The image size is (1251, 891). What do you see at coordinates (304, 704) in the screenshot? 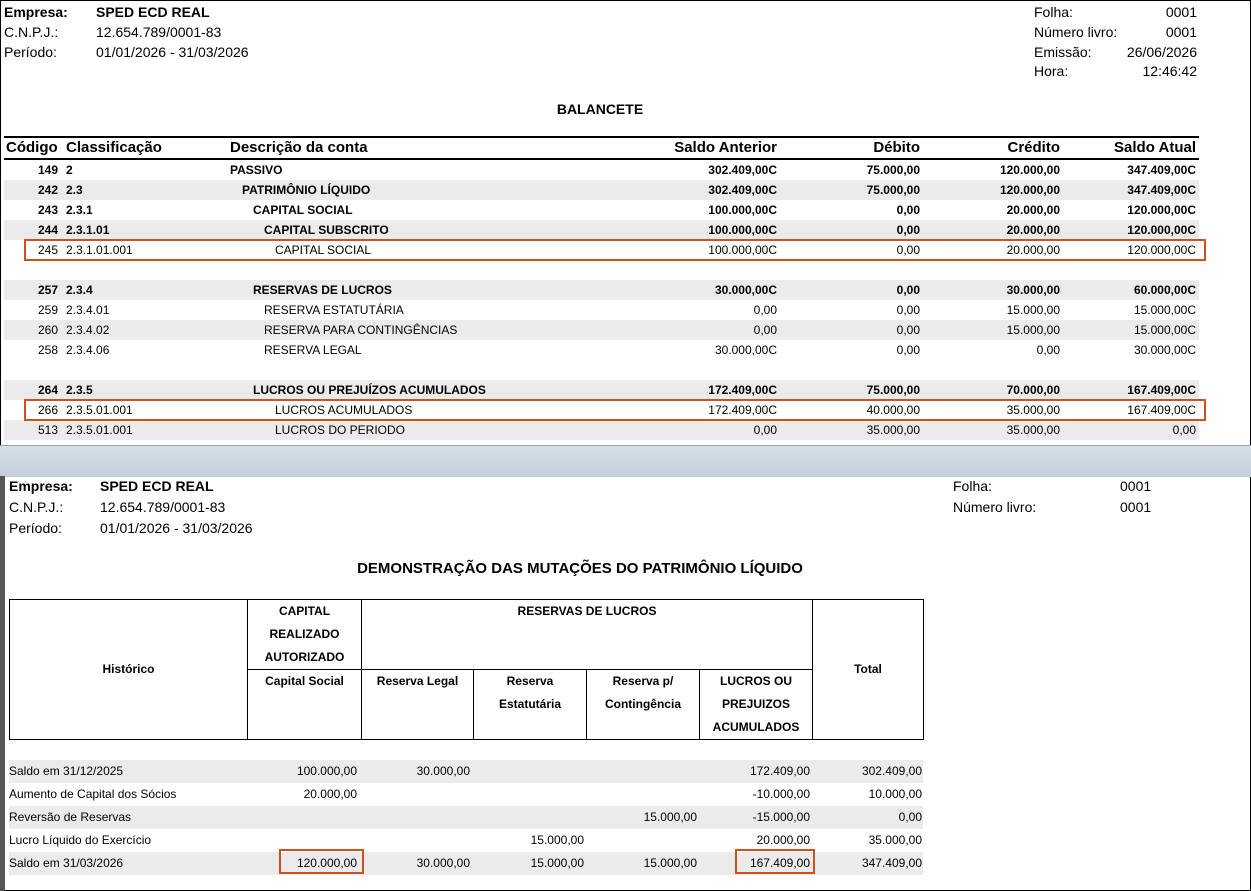
I see `dmpl-col-capital-social: Capital Social` at bounding box center [304, 704].